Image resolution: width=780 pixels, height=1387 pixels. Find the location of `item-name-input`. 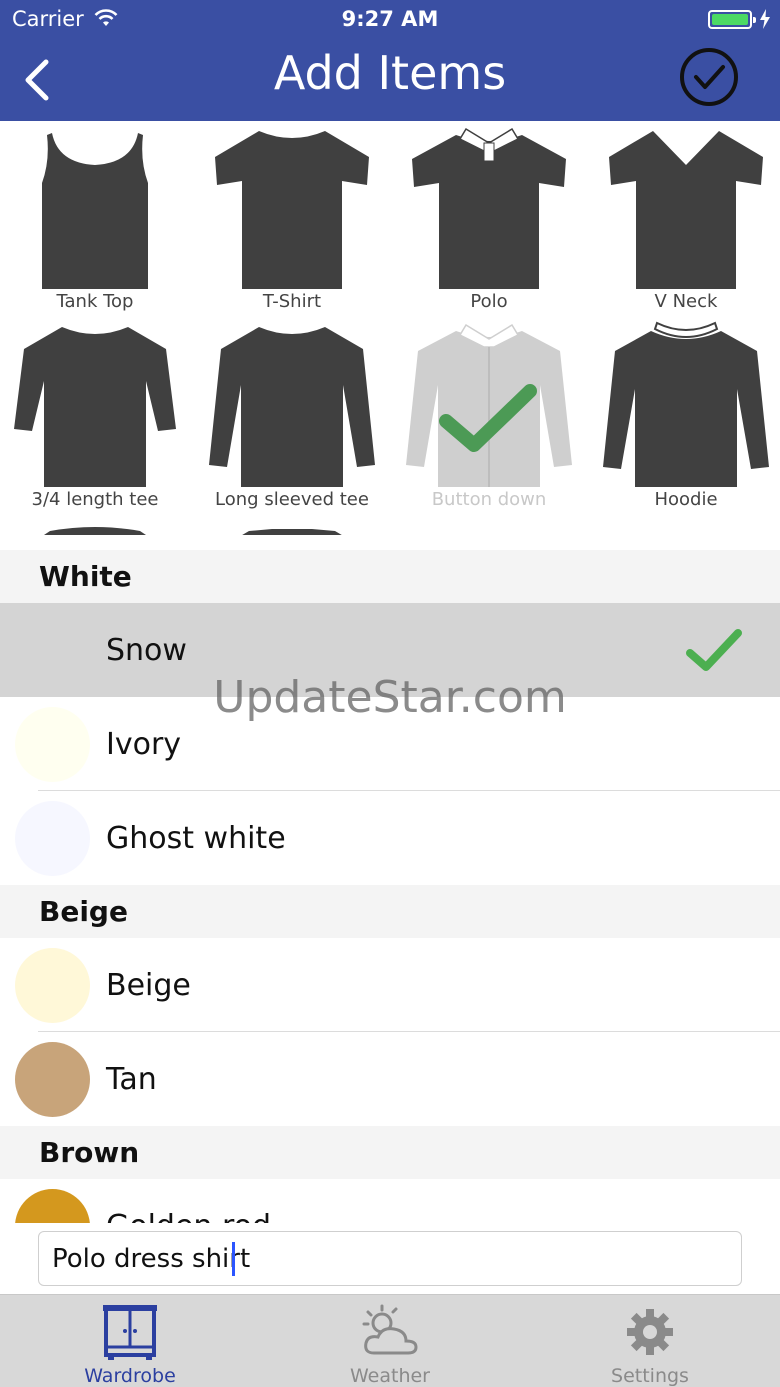

item-name-input is located at coordinates (390, 1258).